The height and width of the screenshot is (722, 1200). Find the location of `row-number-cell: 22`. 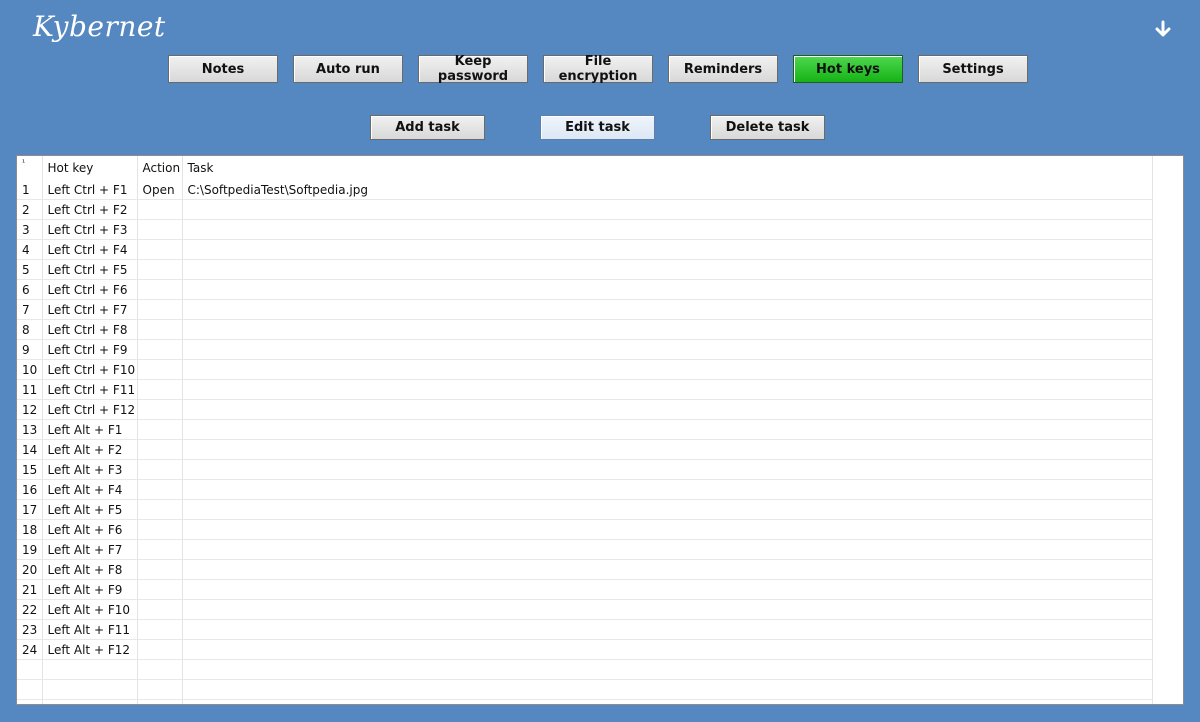

row-number-cell: 22 is located at coordinates (30, 609).